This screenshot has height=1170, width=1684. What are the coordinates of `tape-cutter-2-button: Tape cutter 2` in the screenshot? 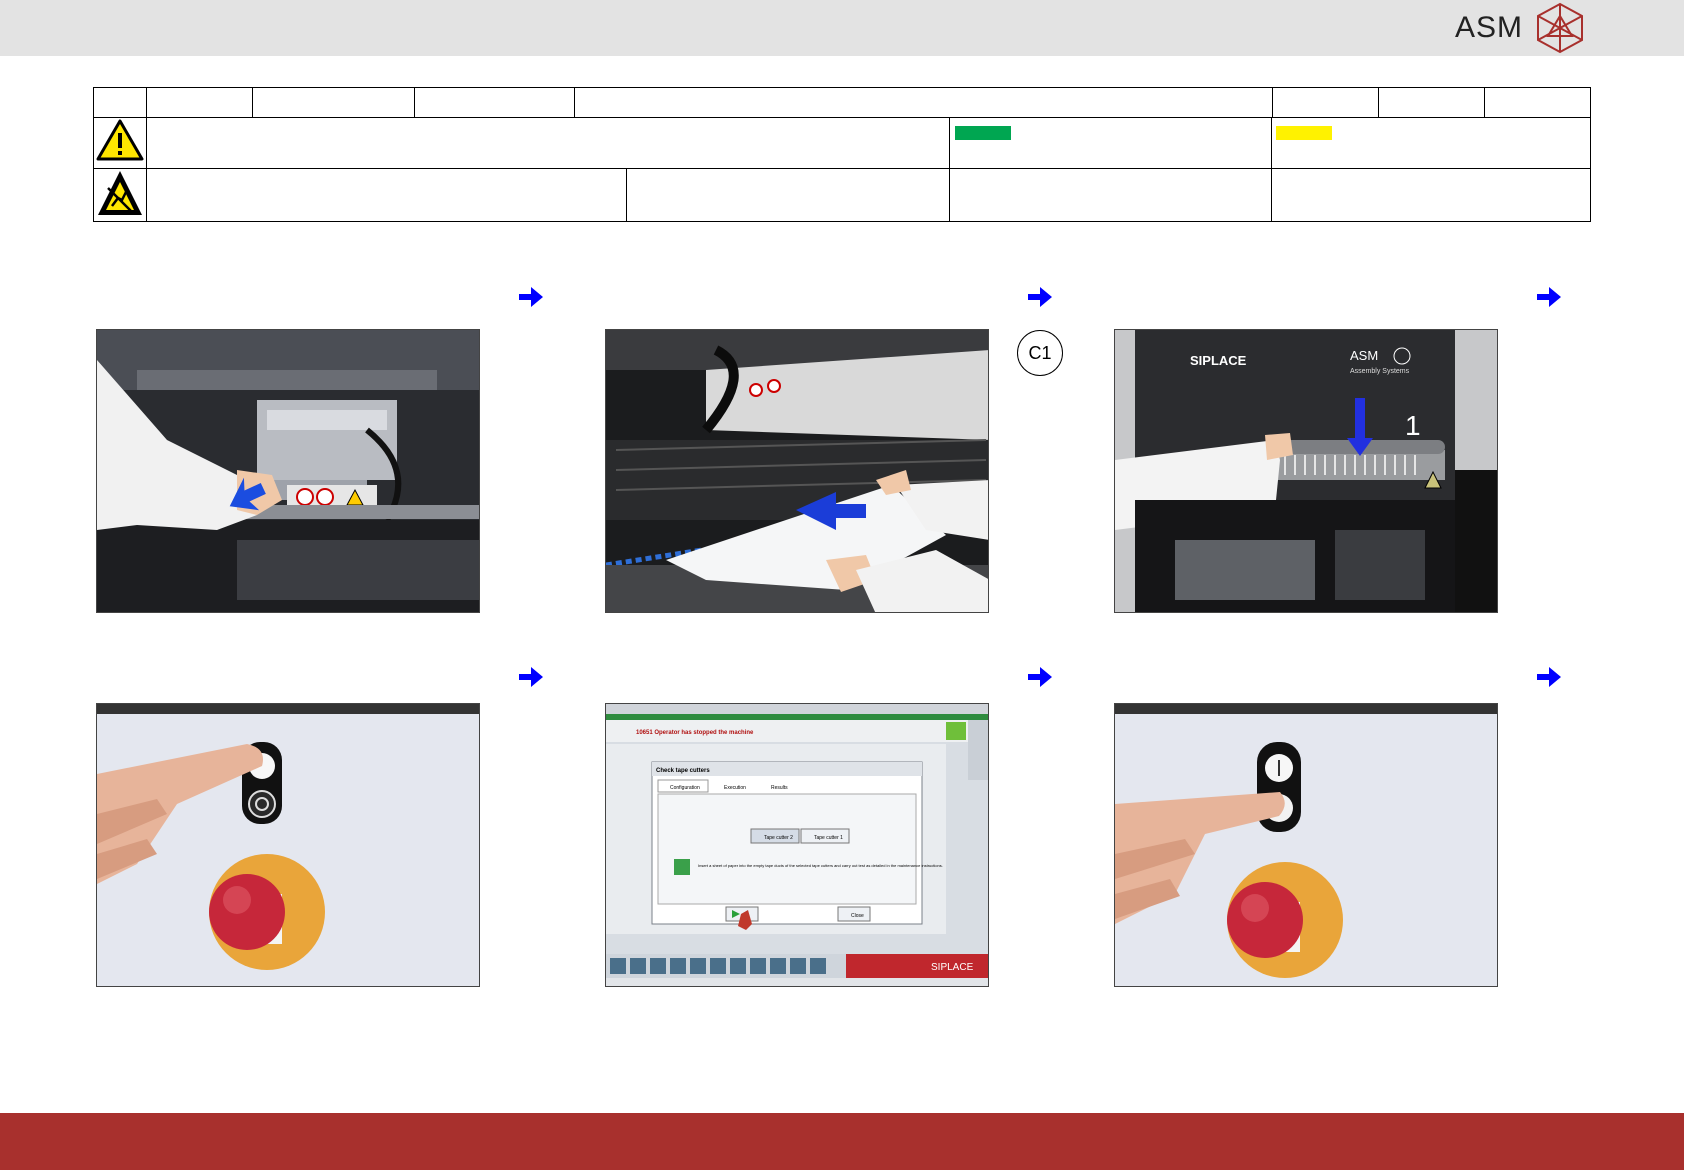 It's located at (778, 838).